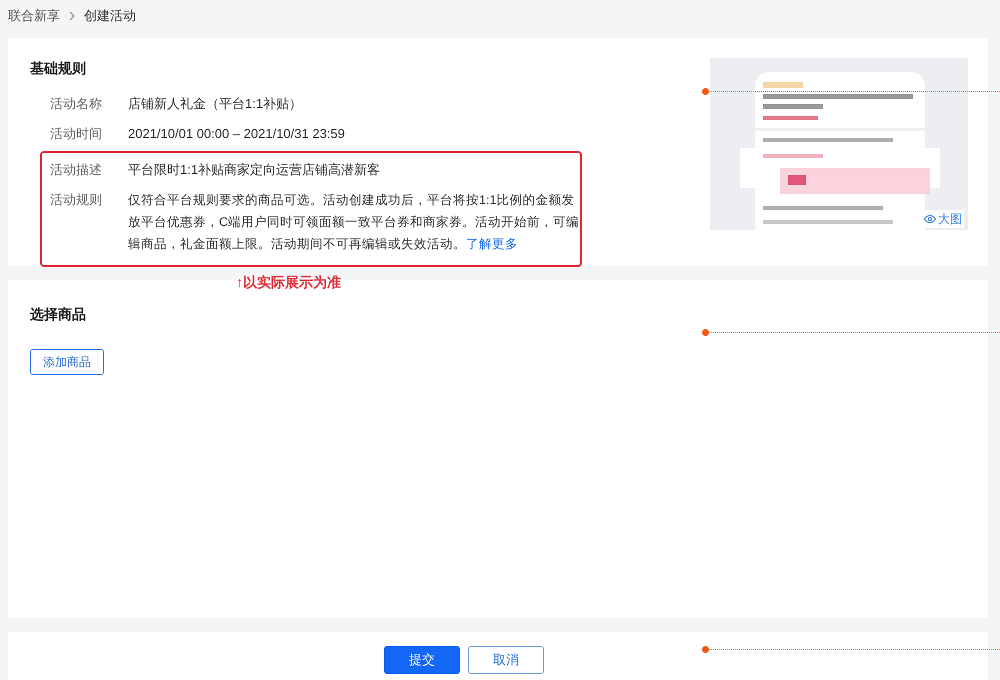 The height and width of the screenshot is (680, 1000). What do you see at coordinates (506, 660) in the screenshot?
I see `cancel-button: 取消` at bounding box center [506, 660].